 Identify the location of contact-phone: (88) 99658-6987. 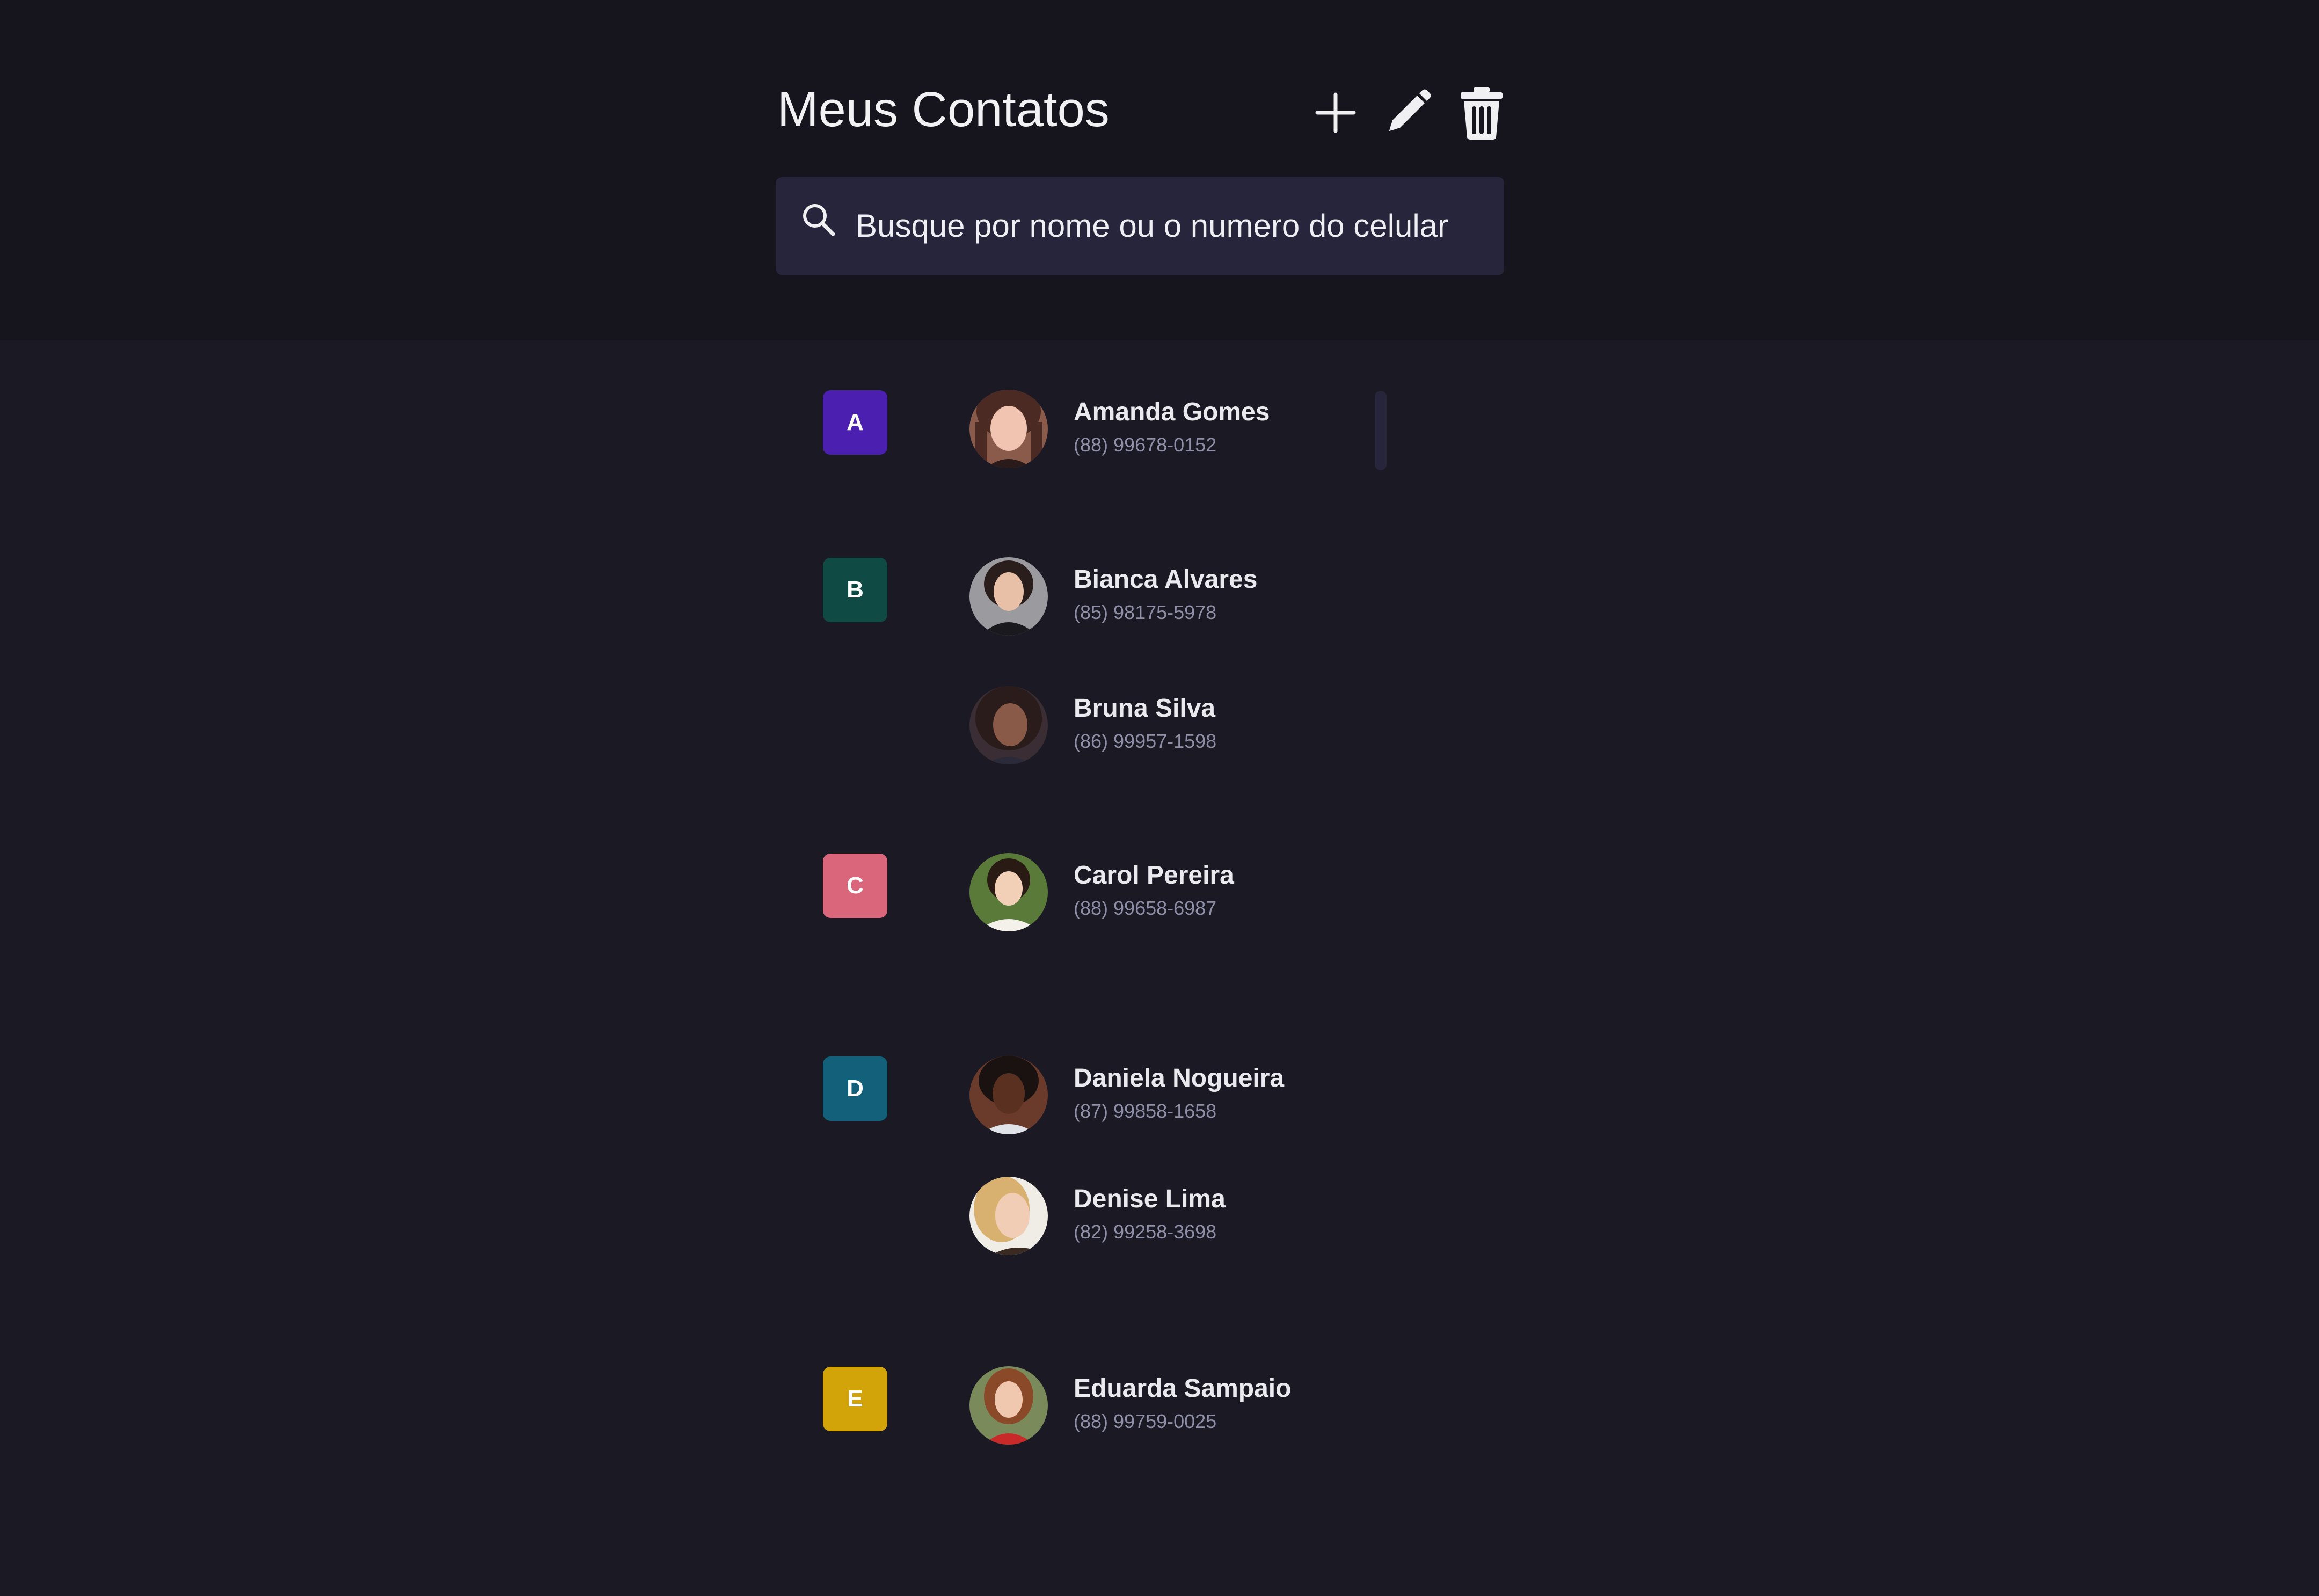
(1145, 908).